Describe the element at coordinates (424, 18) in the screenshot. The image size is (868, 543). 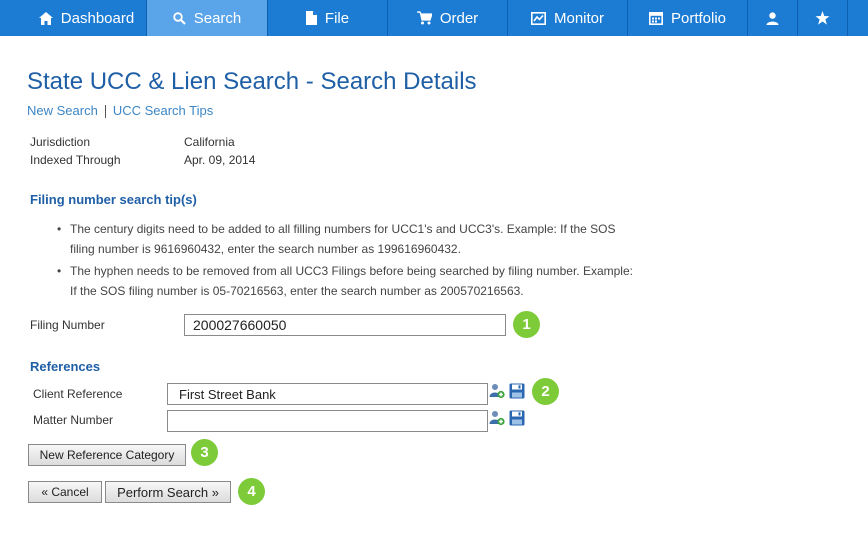
I see `cart-icon` at that location.